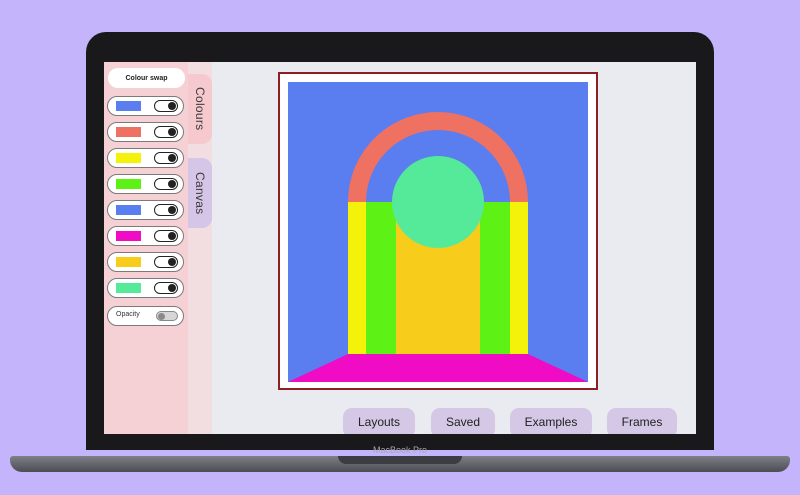 This screenshot has width=800, height=495. Describe the element at coordinates (400, 460) in the screenshot. I see `laptop-notch` at that location.